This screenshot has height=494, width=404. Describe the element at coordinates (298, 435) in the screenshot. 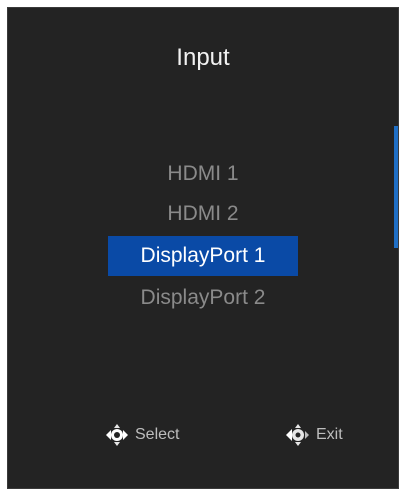

I see `joystick-left-icon` at that location.